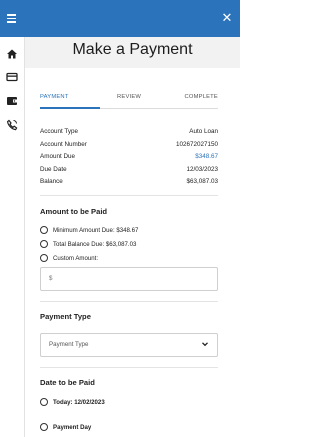 Image resolution: width=320 pixels, height=437 pixels. What do you see at coordinates (12, 77) in the screenshot?
I see `card-icon` at bounding box center [12, 77].